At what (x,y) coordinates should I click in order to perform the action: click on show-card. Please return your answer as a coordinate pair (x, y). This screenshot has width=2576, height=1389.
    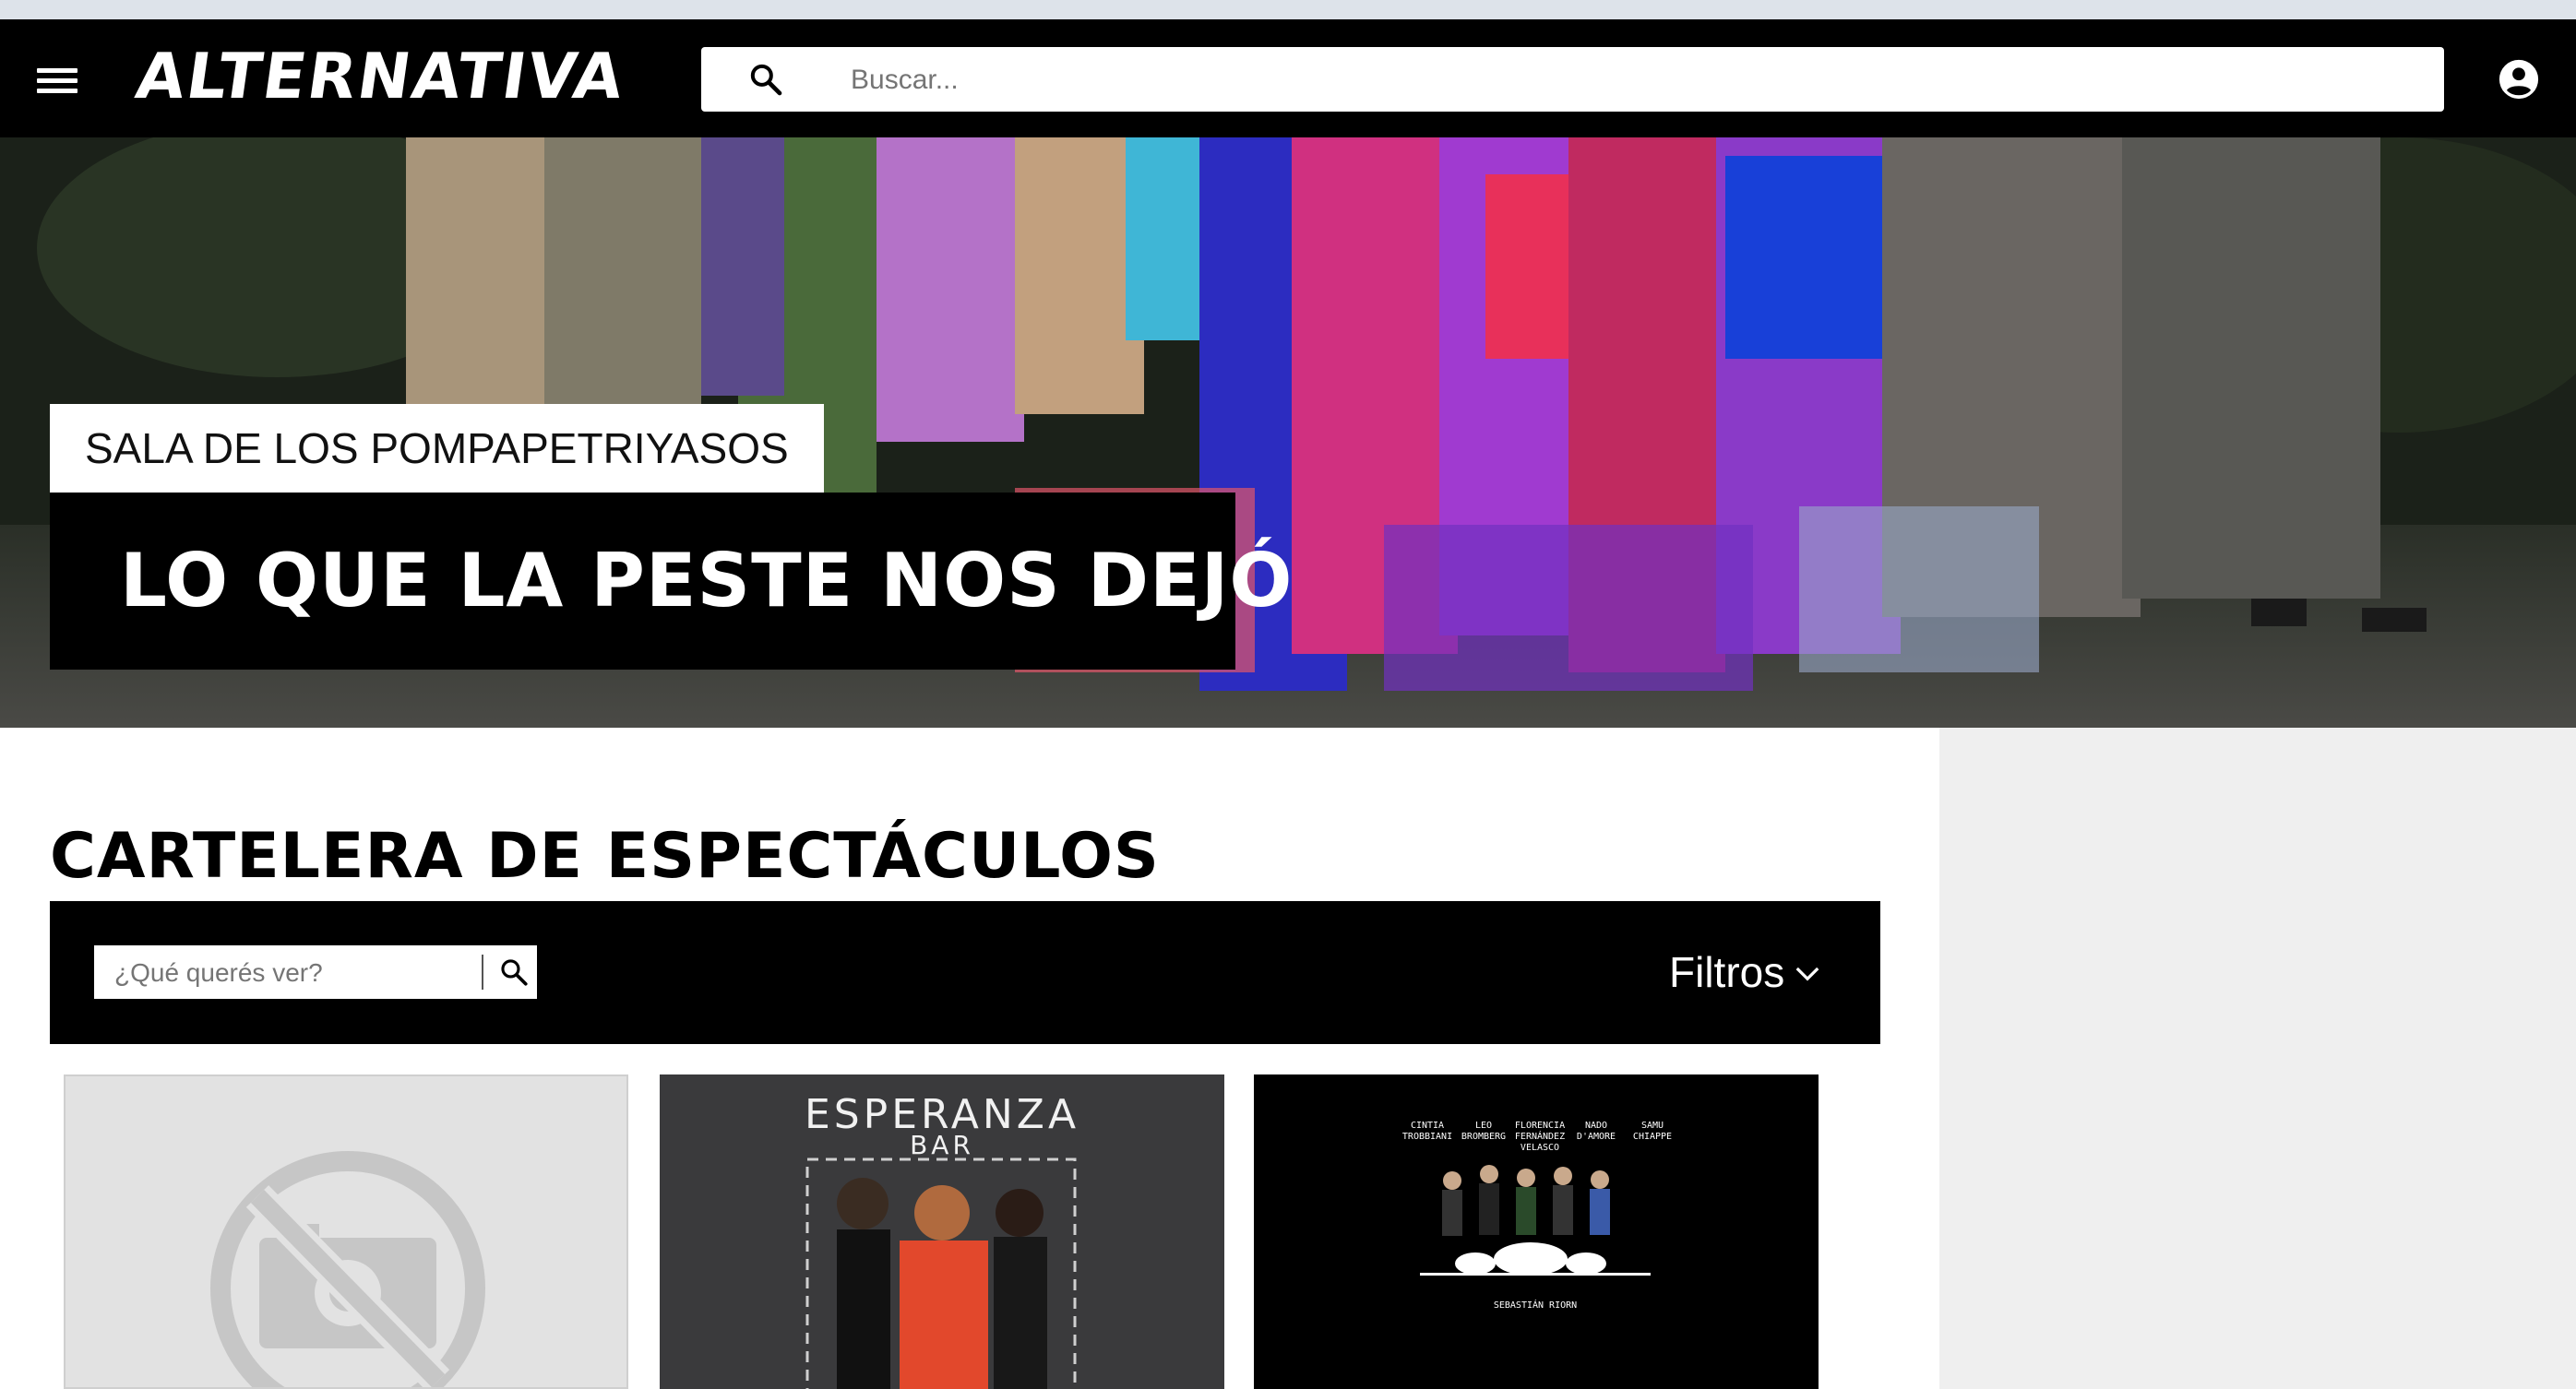
    Looking at the image, I should click on (346, 1231).